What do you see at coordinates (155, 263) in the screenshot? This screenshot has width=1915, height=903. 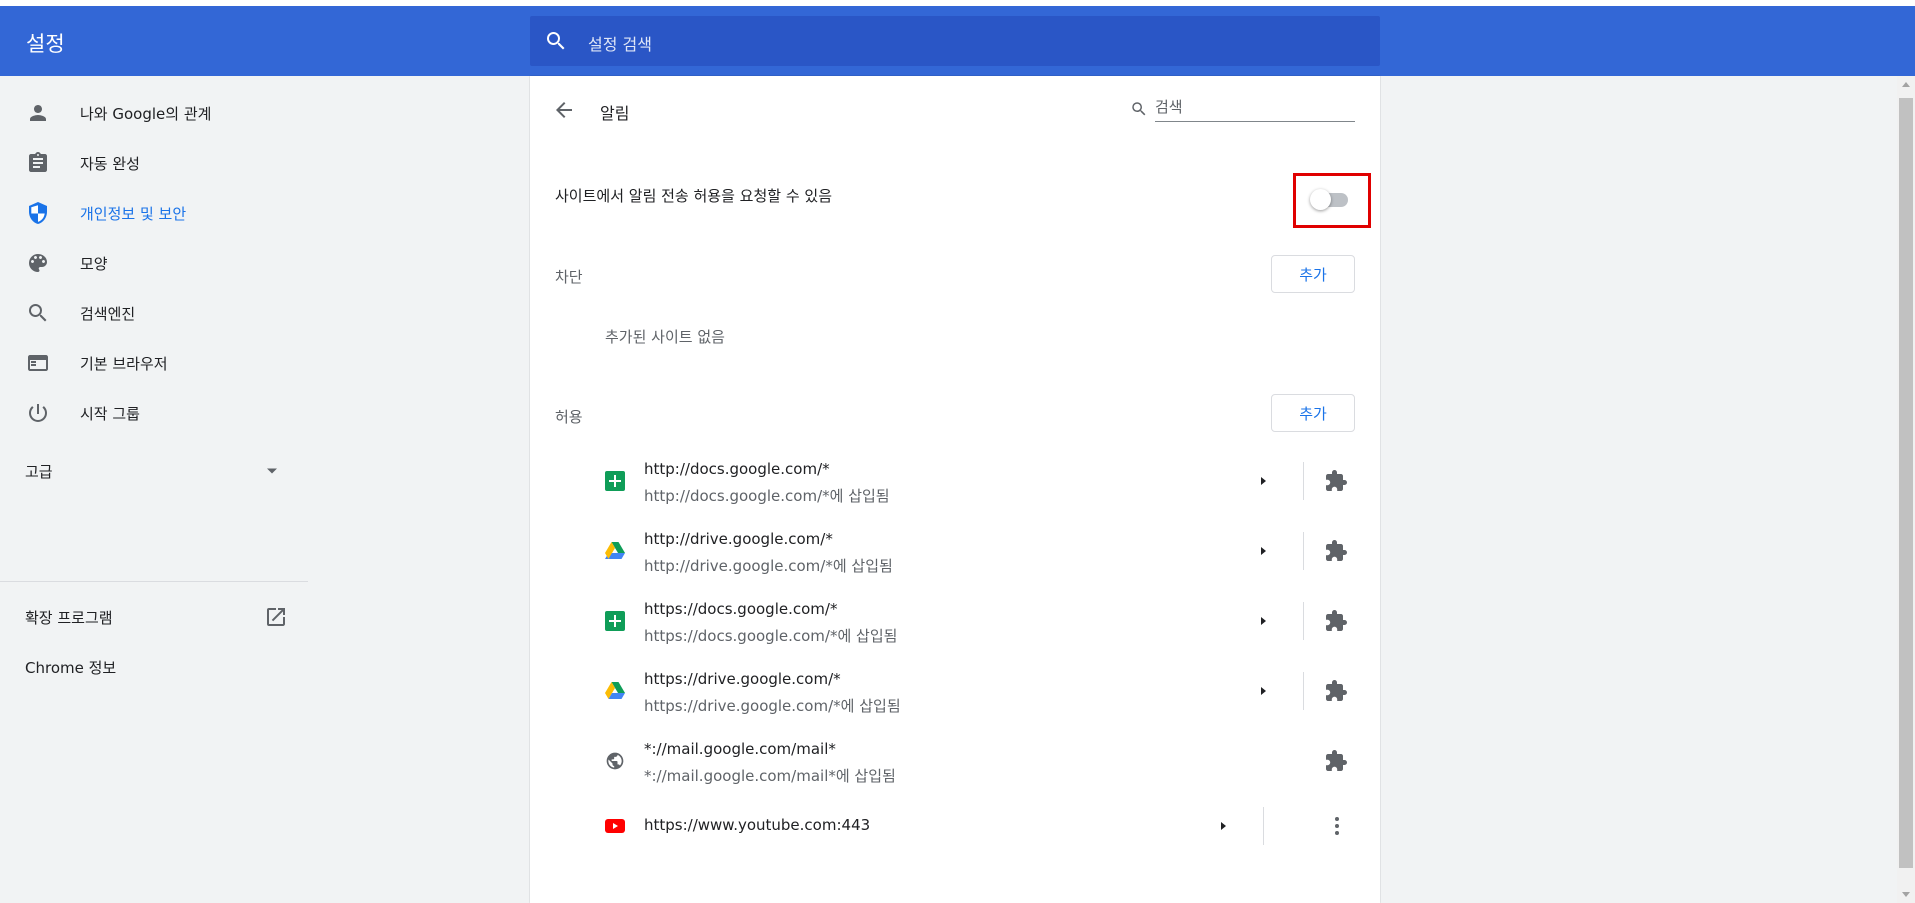 I see `sidebar-item-appearance: 모양` at bounding box center [155, 263].